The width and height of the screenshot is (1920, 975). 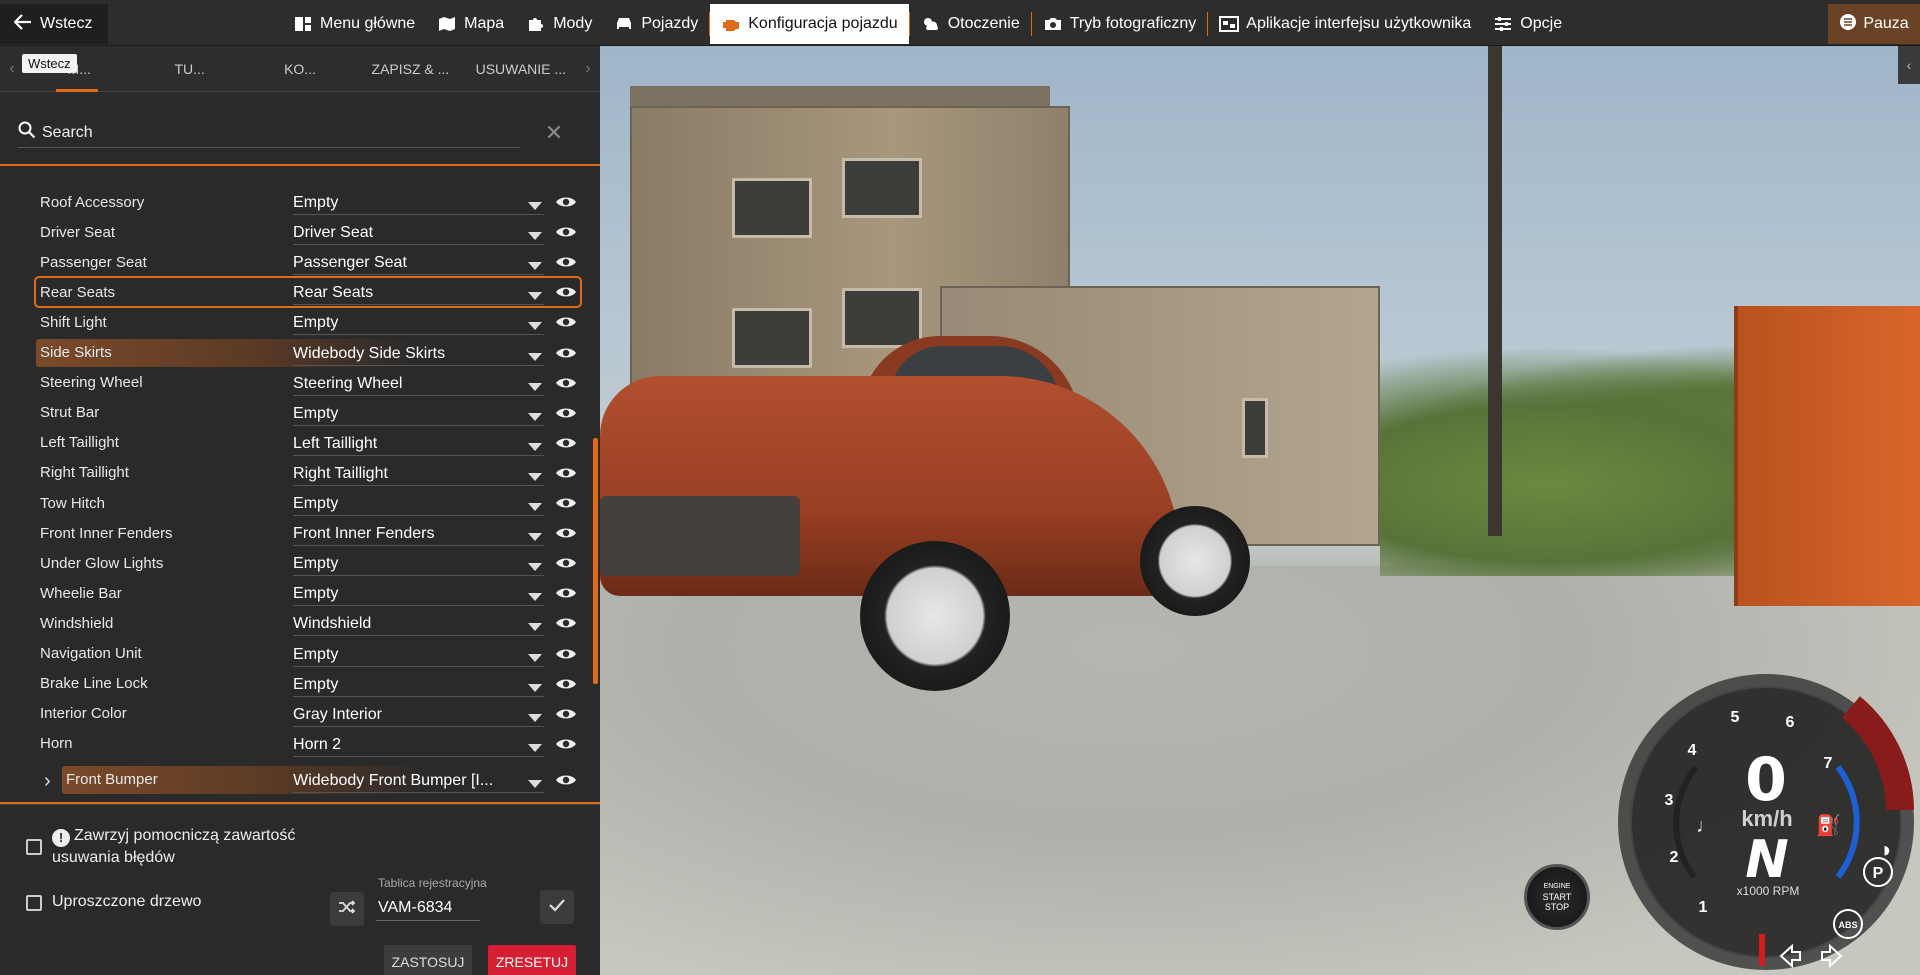 What do you see at coordinates (12, 69) in the screenshot?
I see `tabs-scroll-left: ‹` at bounding box center [12, 69].